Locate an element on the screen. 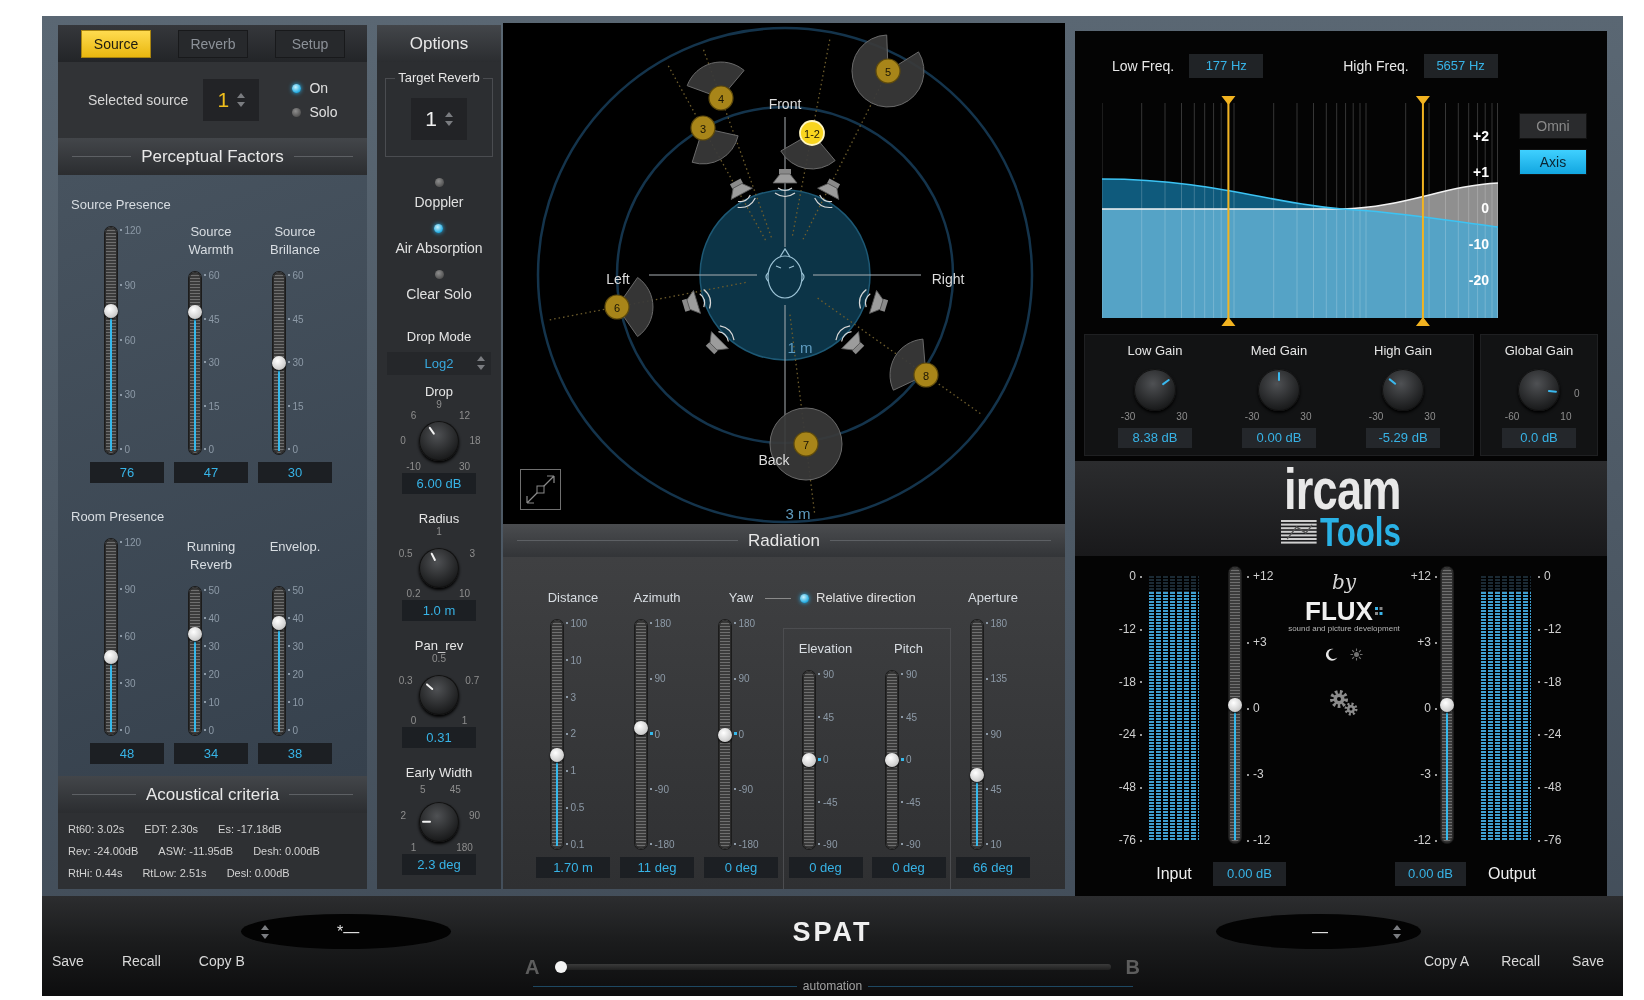 The width and height of the screenshot is (1644, 1000). source-marker: 3 is located at coordinates (703, 128).